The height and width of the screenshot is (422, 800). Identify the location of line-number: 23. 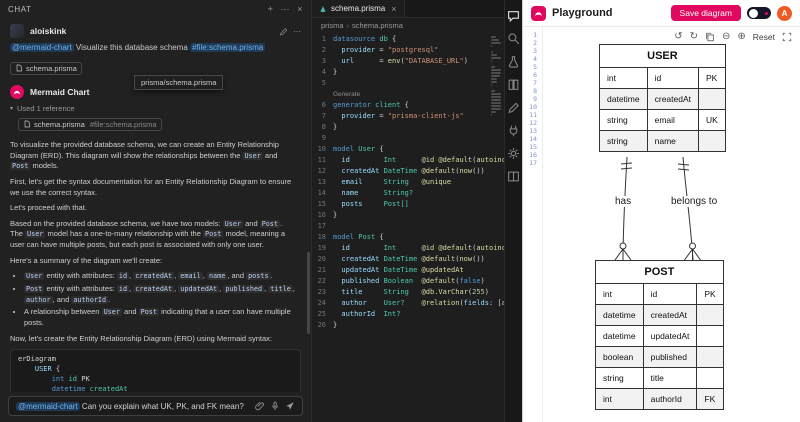
(321, 292).